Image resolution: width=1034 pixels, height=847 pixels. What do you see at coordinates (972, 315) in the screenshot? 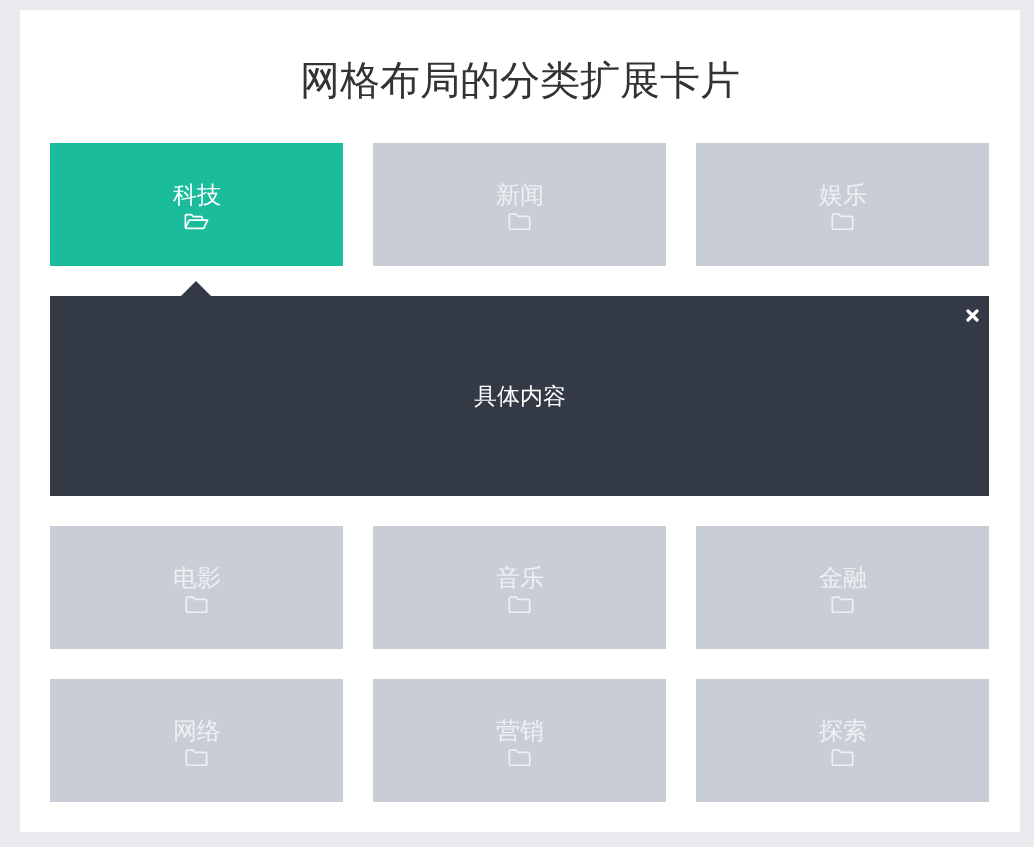
I see `close-icon` at bounding box center [972, 315].